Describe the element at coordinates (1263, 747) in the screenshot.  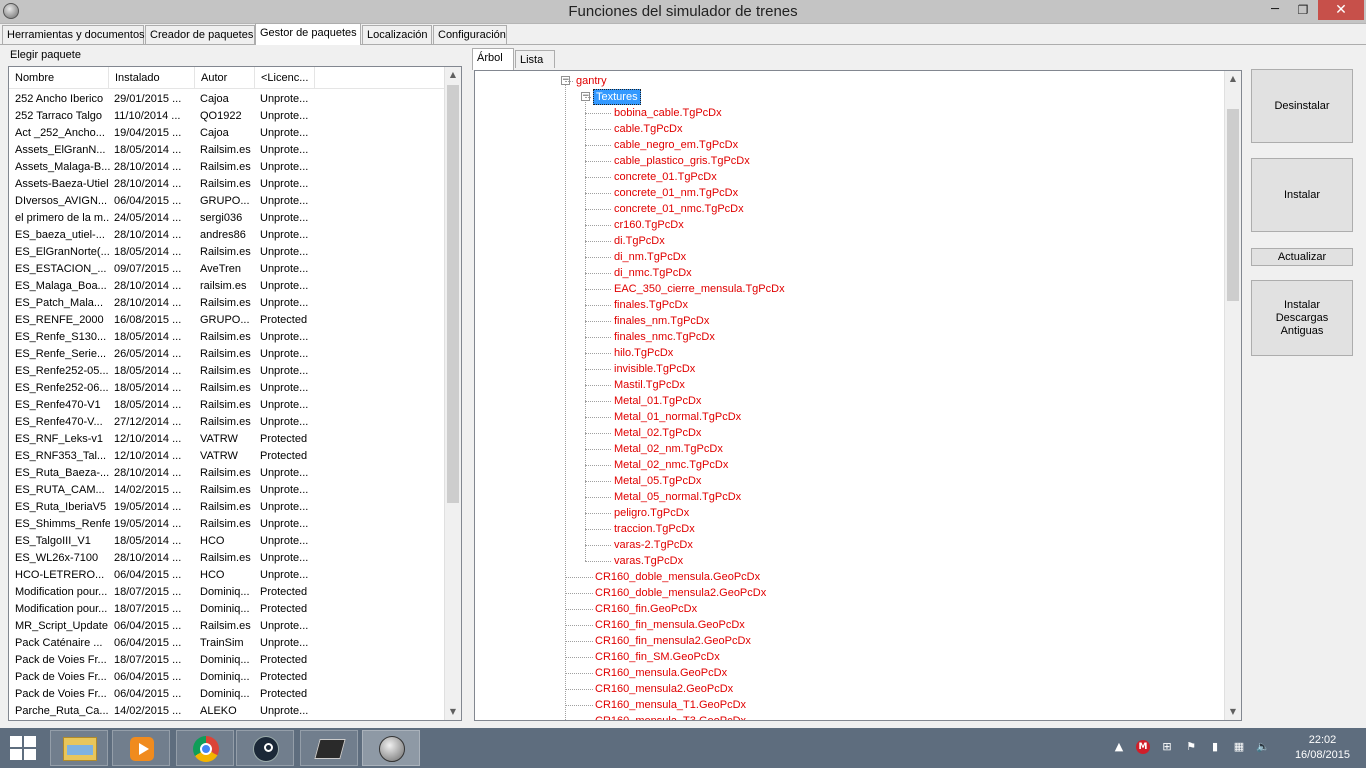
I see `volume-icon: 🔈` at that location.